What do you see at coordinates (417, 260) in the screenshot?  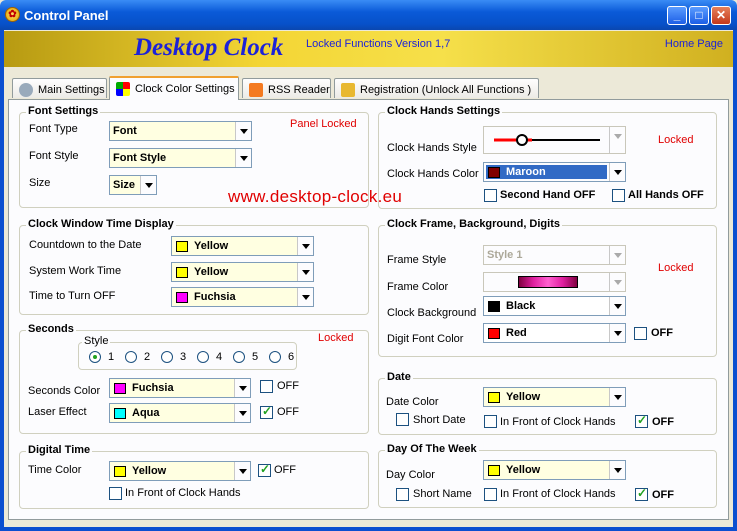 I see `frame-style-label: Frame Style` at bounding box center [417, 260].